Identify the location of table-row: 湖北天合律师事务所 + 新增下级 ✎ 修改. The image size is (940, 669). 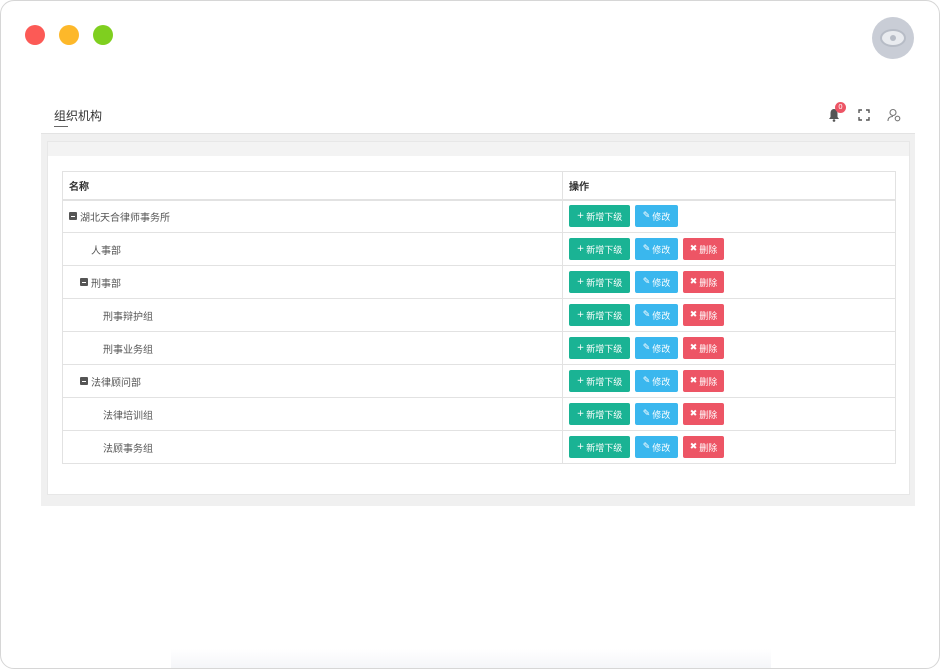
(479, 216).